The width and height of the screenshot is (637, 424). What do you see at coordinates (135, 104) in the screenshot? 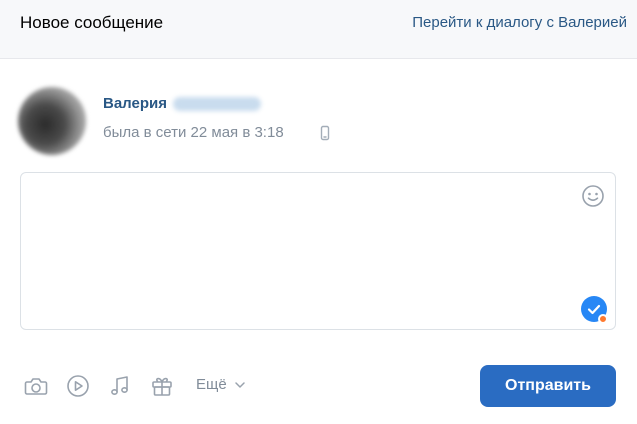
I see `recipient-name: Валерия` at bounding box center [135, 104].